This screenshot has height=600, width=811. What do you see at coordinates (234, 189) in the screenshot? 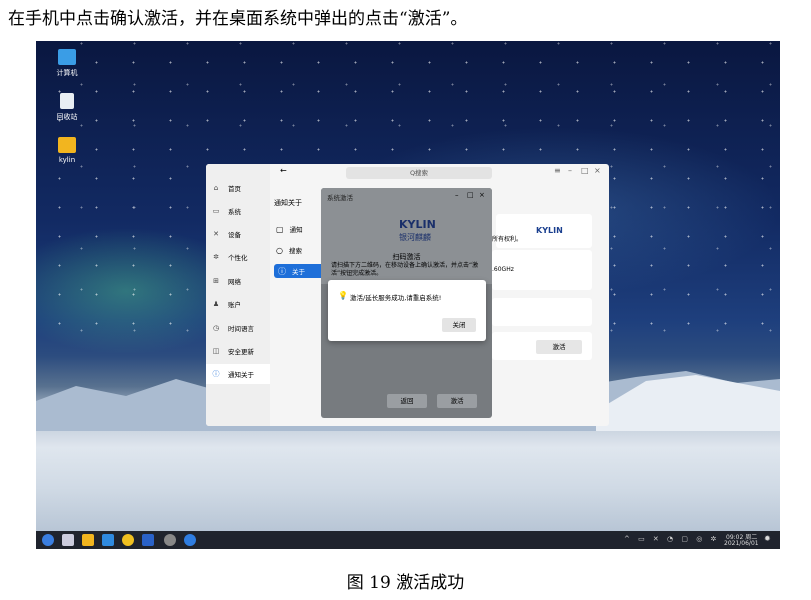
I see `sidebar-item-label: 首页` at bounding box center [234, 189].